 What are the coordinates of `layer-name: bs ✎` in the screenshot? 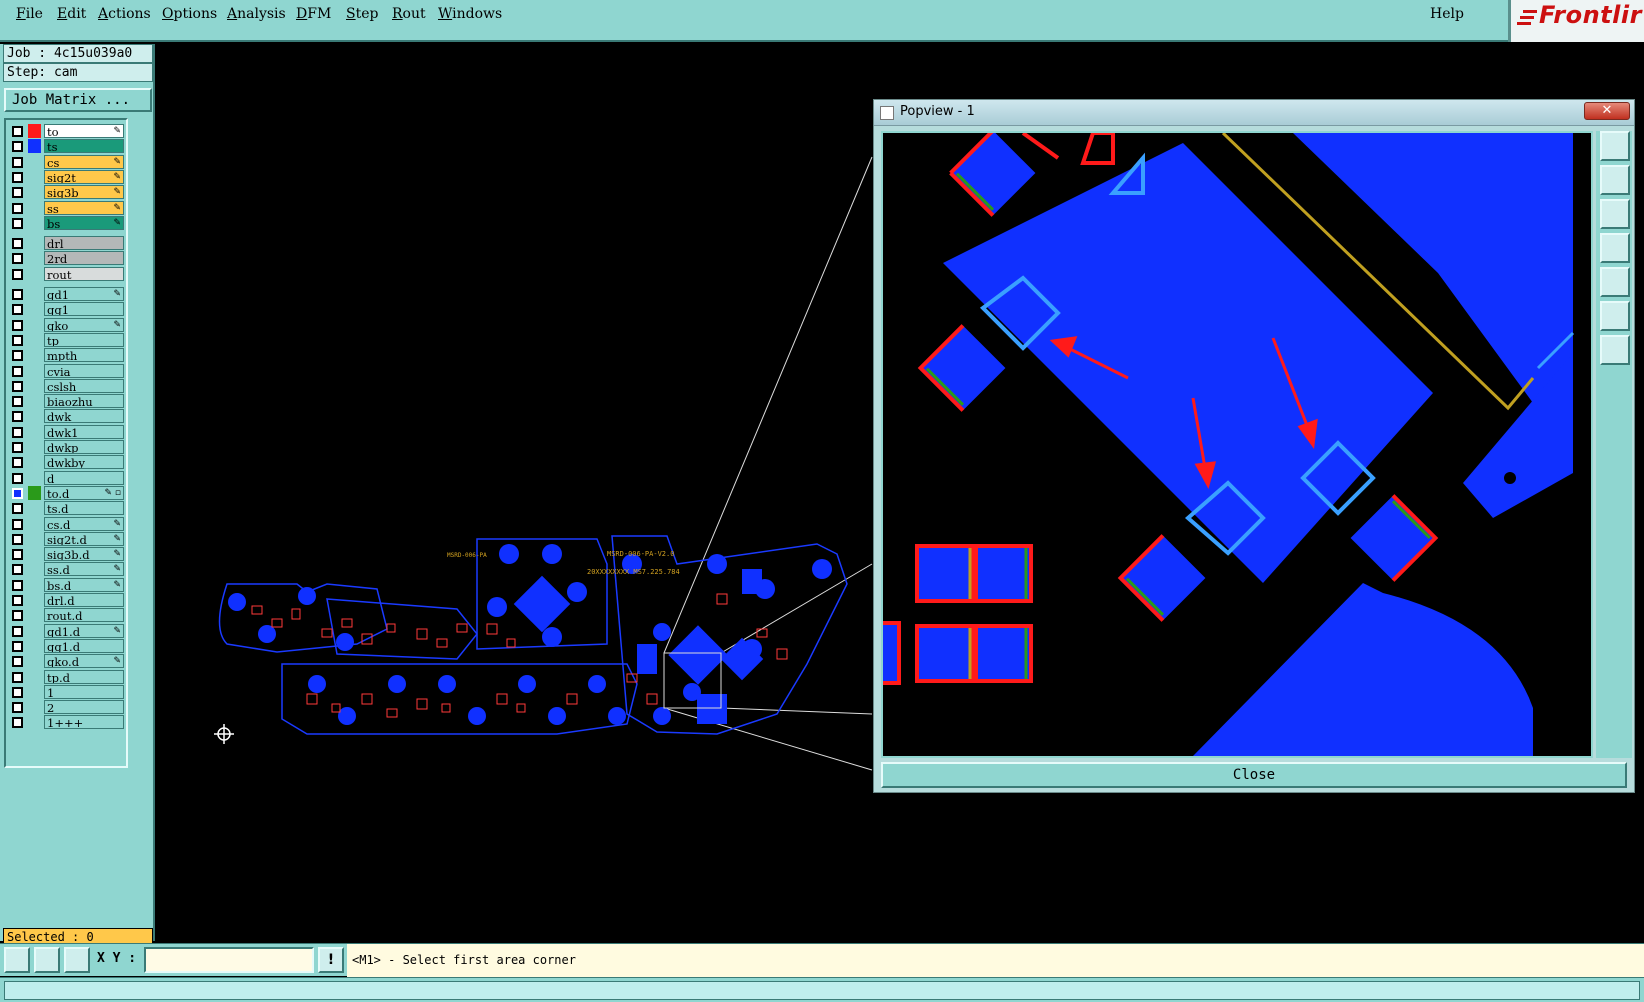 It's located at (84, 222).